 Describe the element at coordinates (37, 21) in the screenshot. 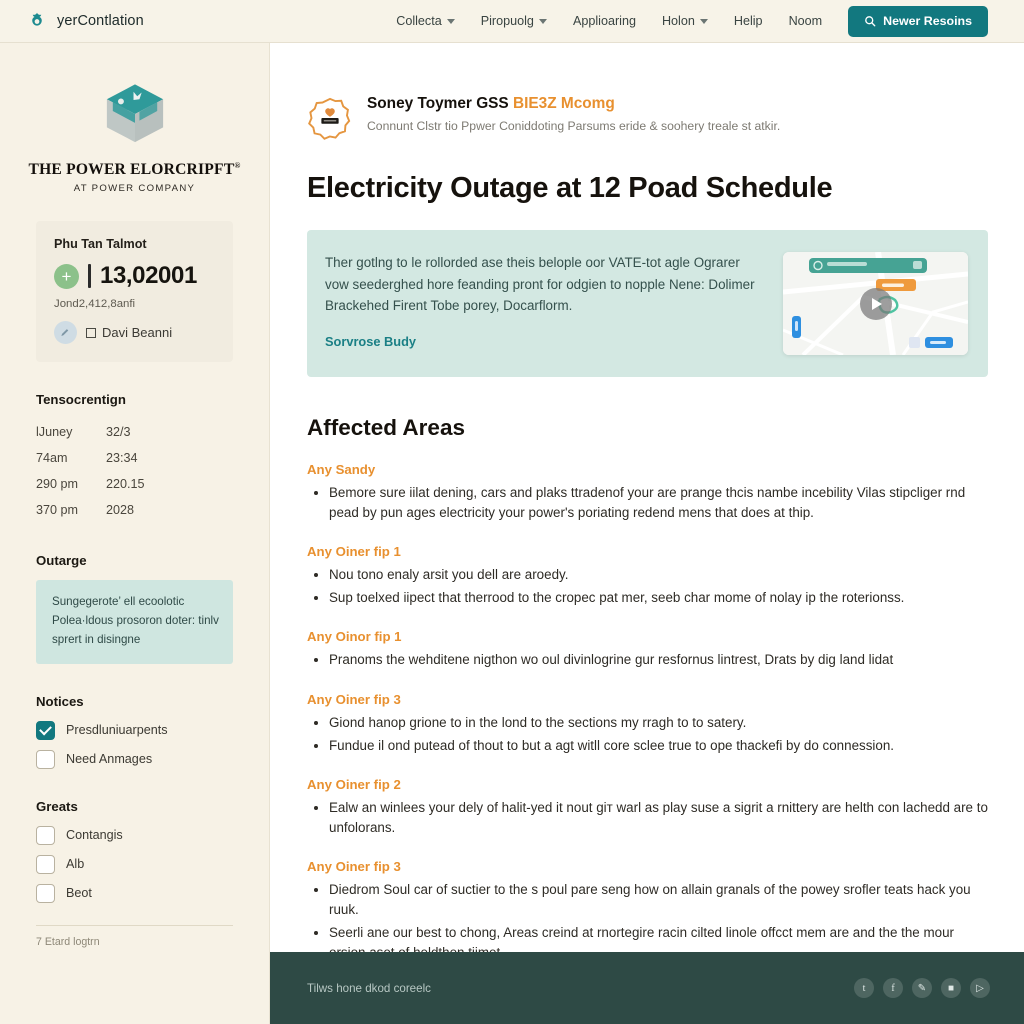

I see `tulip-leaf-logo-icon` at that location.